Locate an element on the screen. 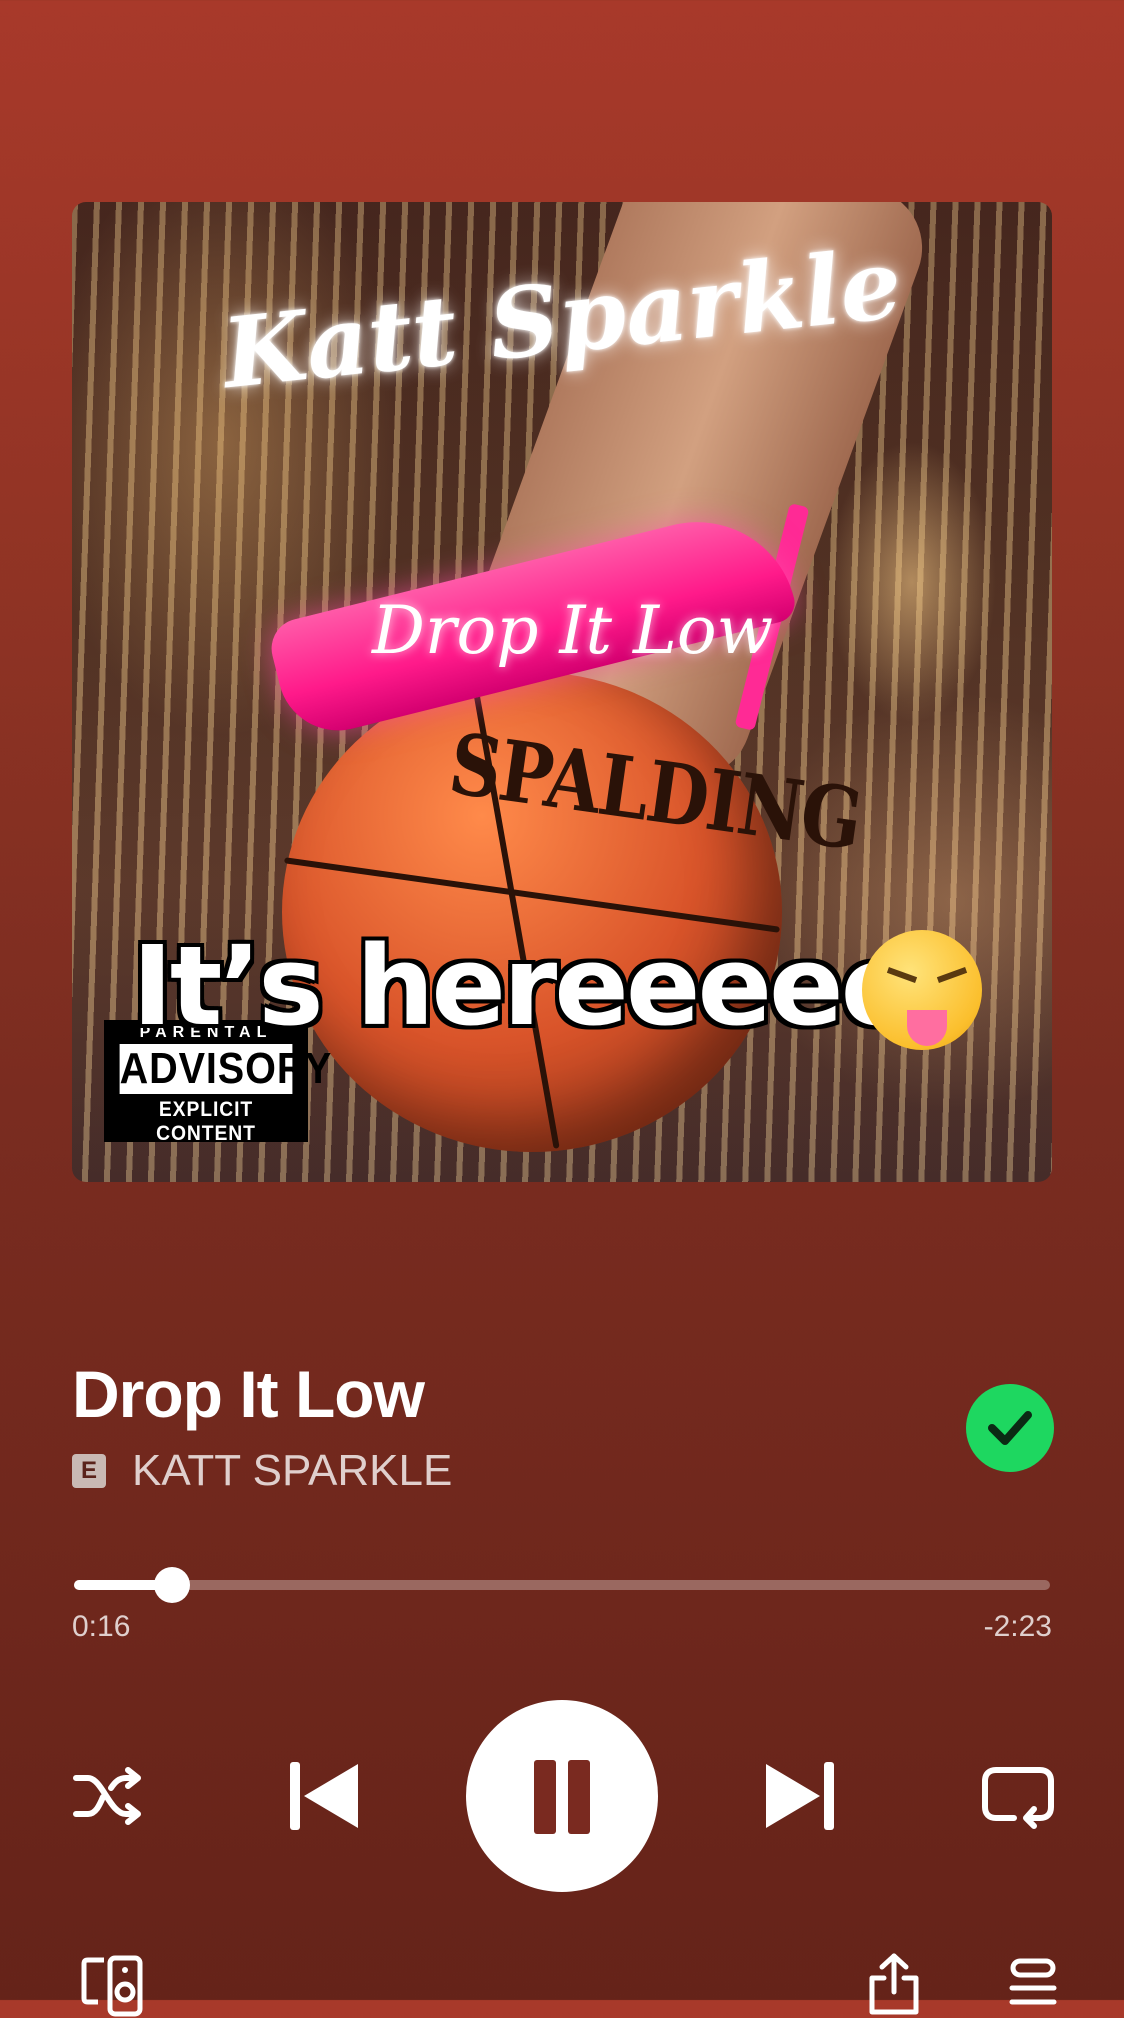 The width and height of the screenshot is (1124, 2018). pause-button is located at coordinates (562, 1796).